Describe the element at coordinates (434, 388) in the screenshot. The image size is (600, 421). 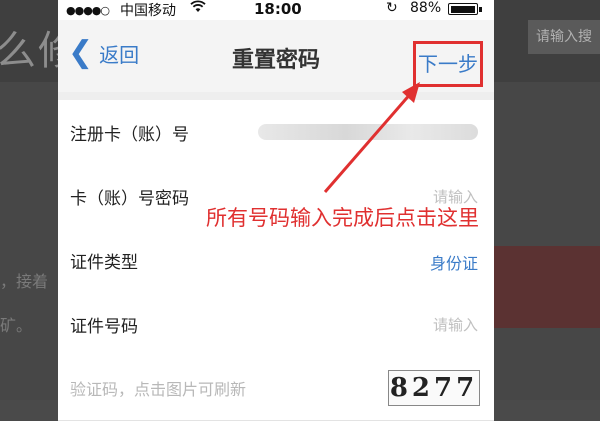
I see `captcha-image: 8277` at that location.